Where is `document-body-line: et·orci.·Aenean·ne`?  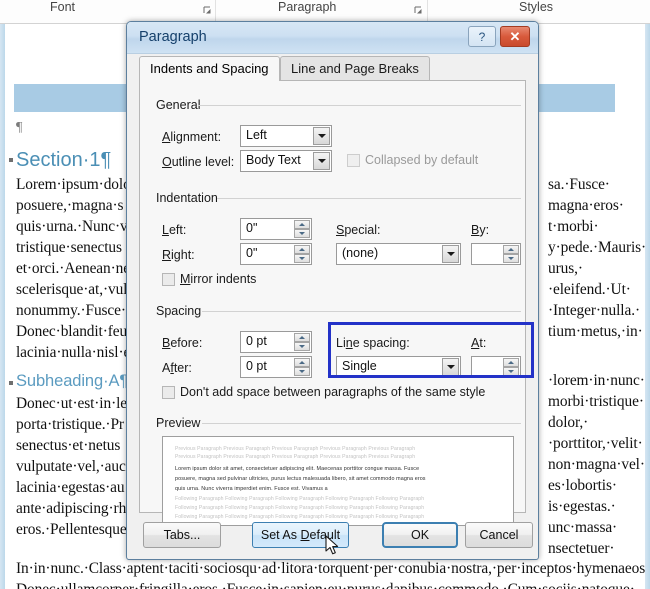
document-body-line: et·orci.·Aenean·ne is located at coordinates (73, 268).